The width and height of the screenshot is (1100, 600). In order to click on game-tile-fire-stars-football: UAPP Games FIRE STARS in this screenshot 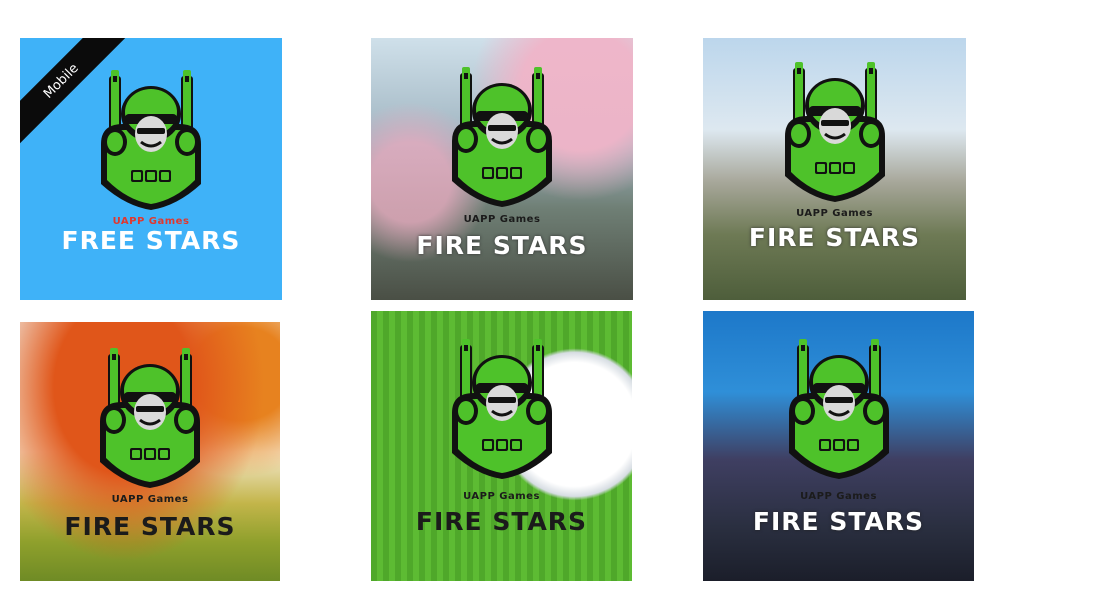, I will do `click(501, 446)`.